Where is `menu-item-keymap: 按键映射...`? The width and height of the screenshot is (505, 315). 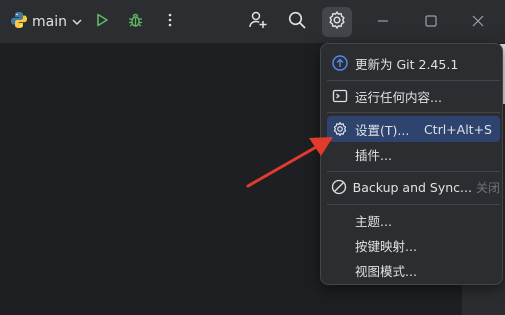
menu-item-keymap: 按键映射... is located at coordinates (413, 245).